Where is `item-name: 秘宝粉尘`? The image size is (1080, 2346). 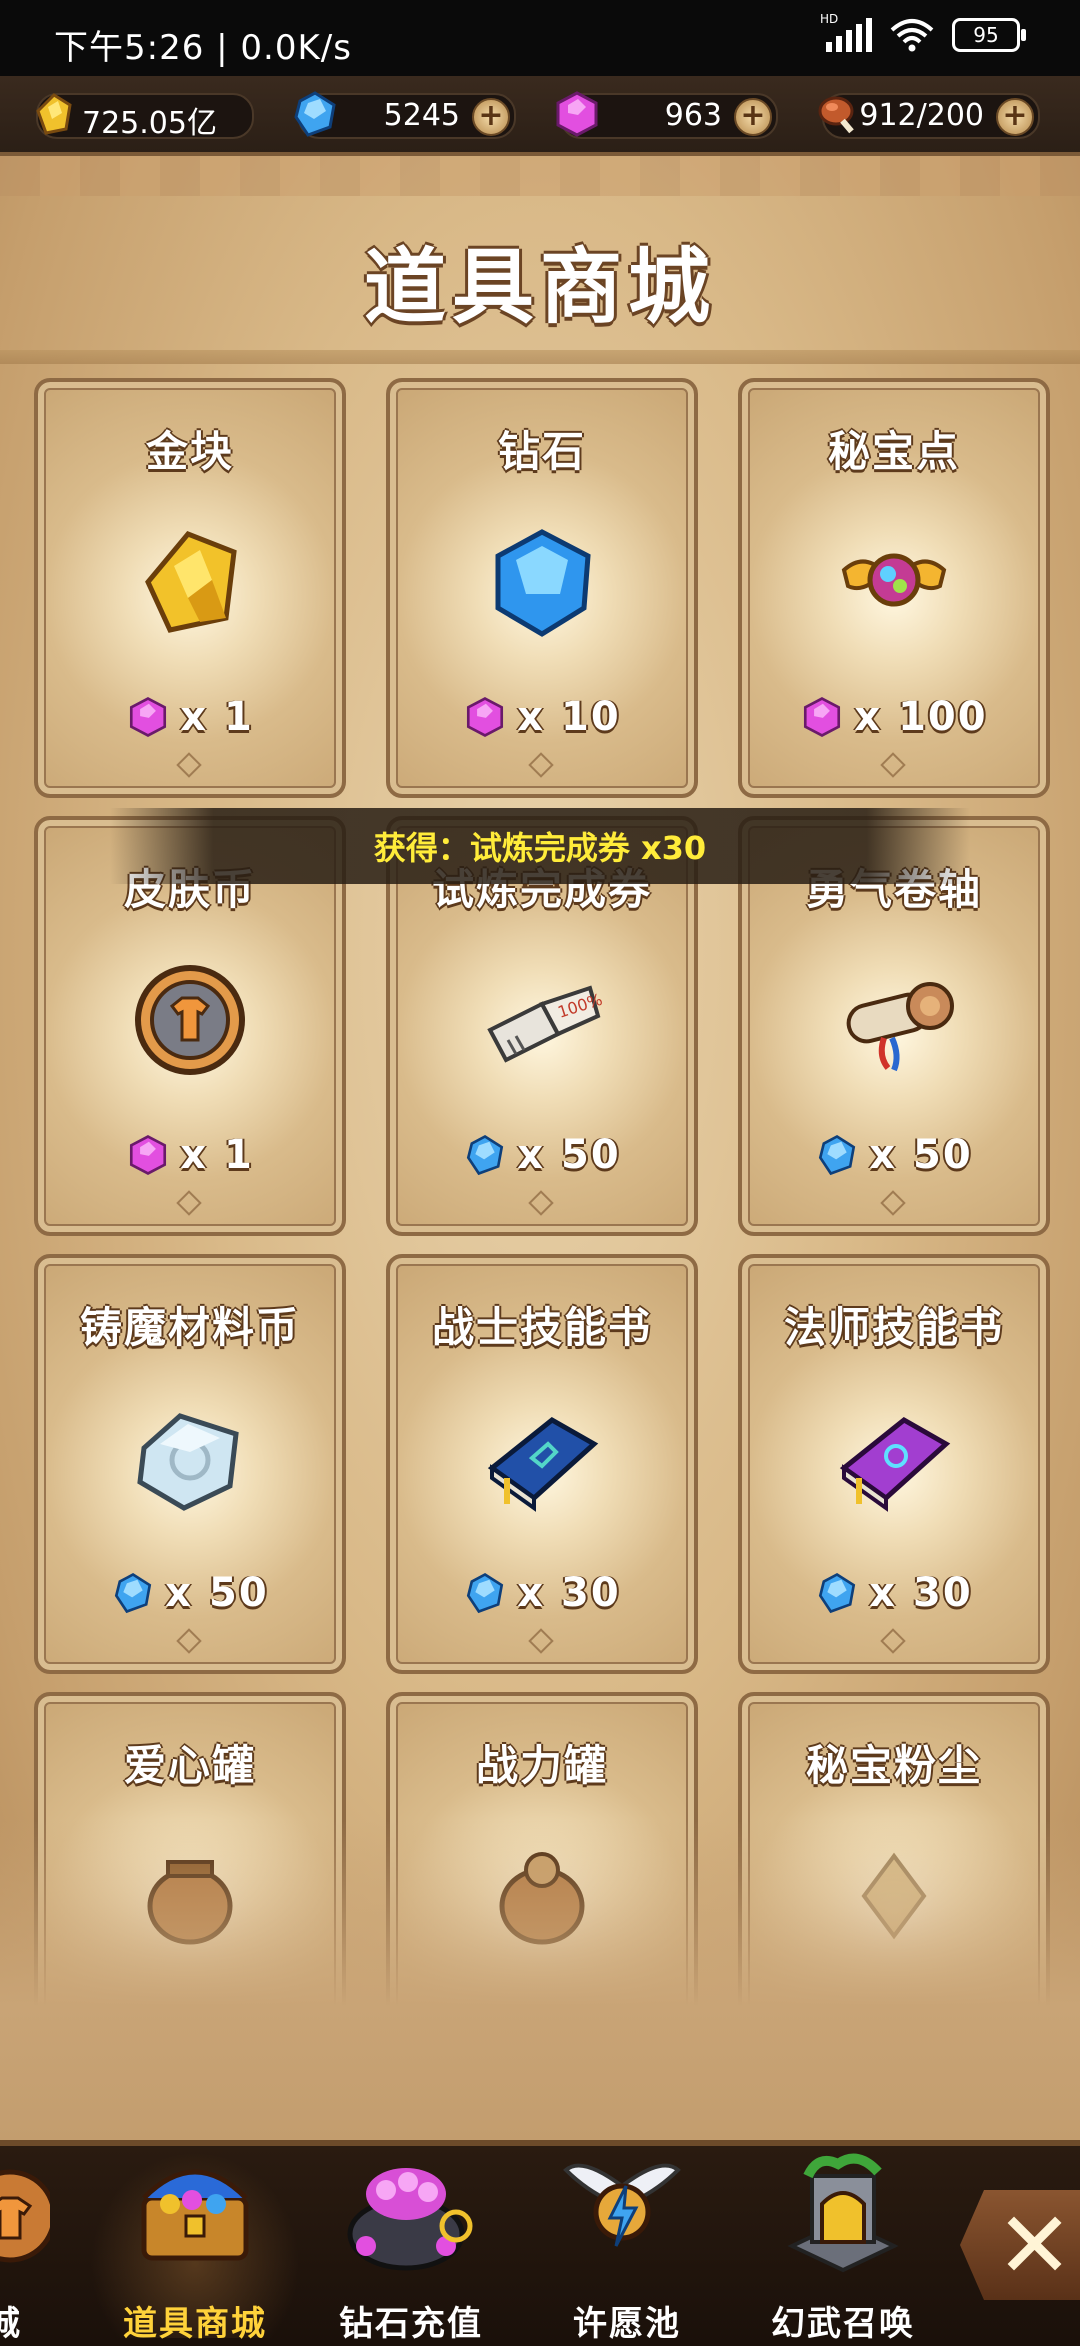 item-name: 秘宝粉尘 is located at coordinates (893, 1765).